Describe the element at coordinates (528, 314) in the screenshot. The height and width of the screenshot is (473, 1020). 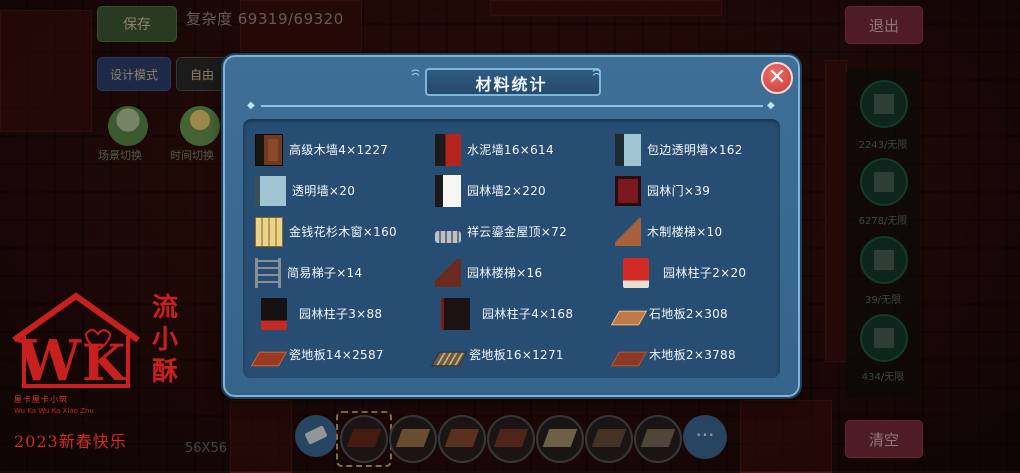
I see `material-label: 园林柱子4×168` at that location.